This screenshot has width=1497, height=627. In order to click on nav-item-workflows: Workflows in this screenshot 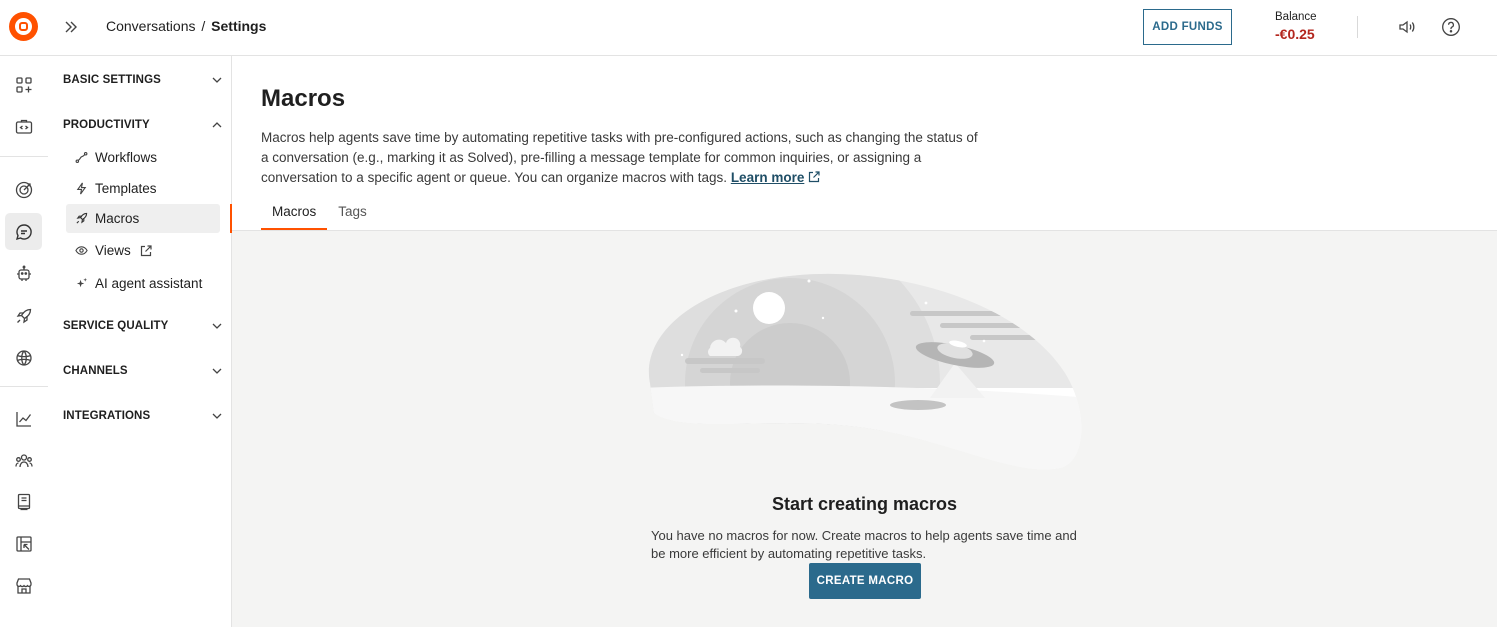, I will do `click(143, 157)`.